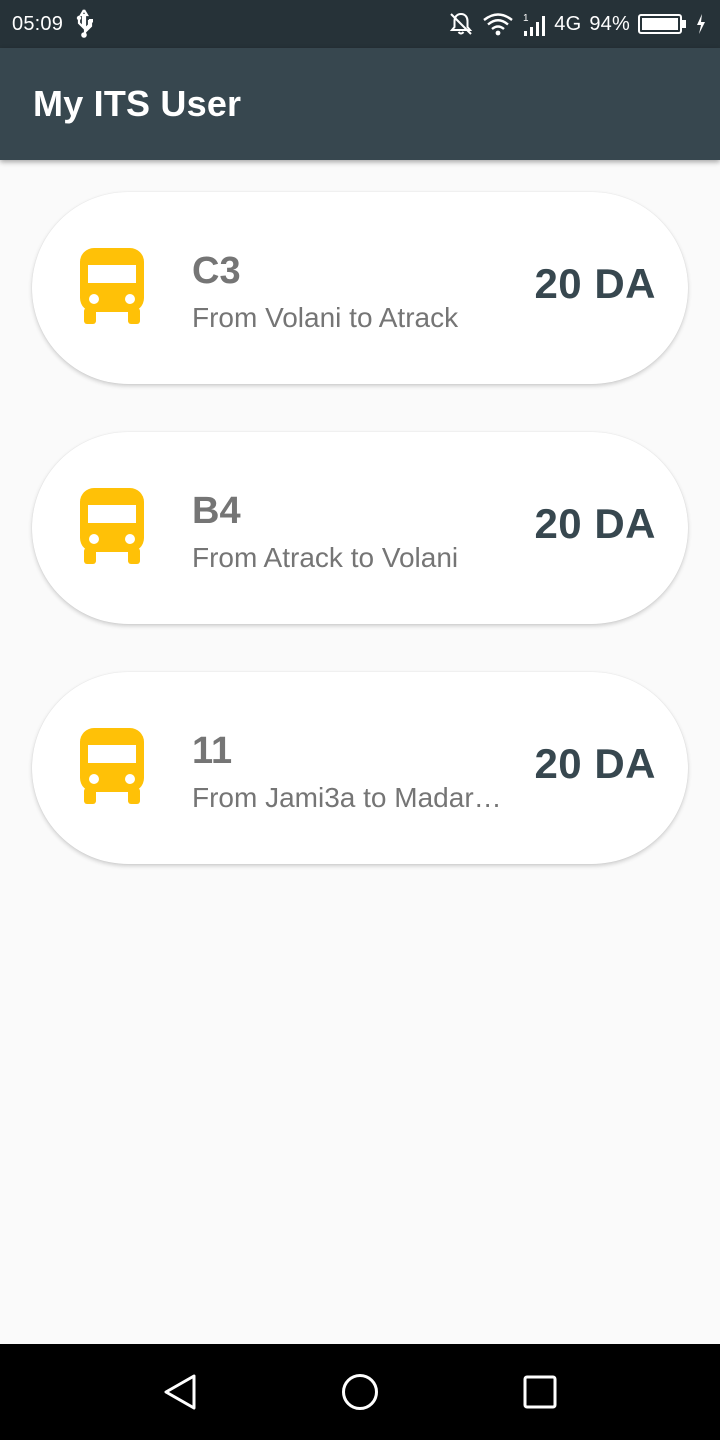  I want to click on recents-icon, so click(540, 1392).